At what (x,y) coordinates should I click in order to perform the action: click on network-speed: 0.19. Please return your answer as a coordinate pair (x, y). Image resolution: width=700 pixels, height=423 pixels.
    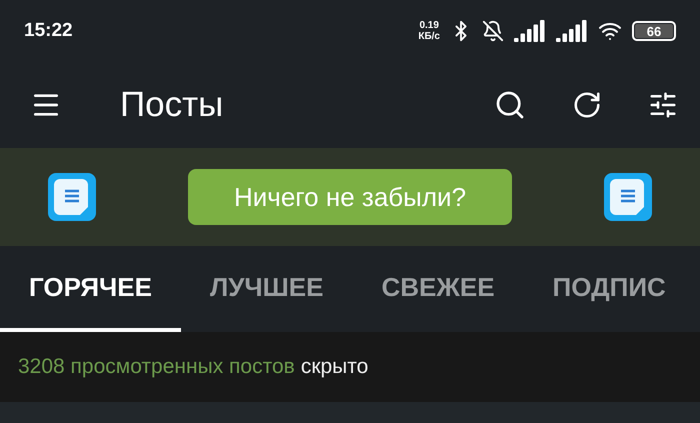
    Looking at the image, I should click on (429, 25).